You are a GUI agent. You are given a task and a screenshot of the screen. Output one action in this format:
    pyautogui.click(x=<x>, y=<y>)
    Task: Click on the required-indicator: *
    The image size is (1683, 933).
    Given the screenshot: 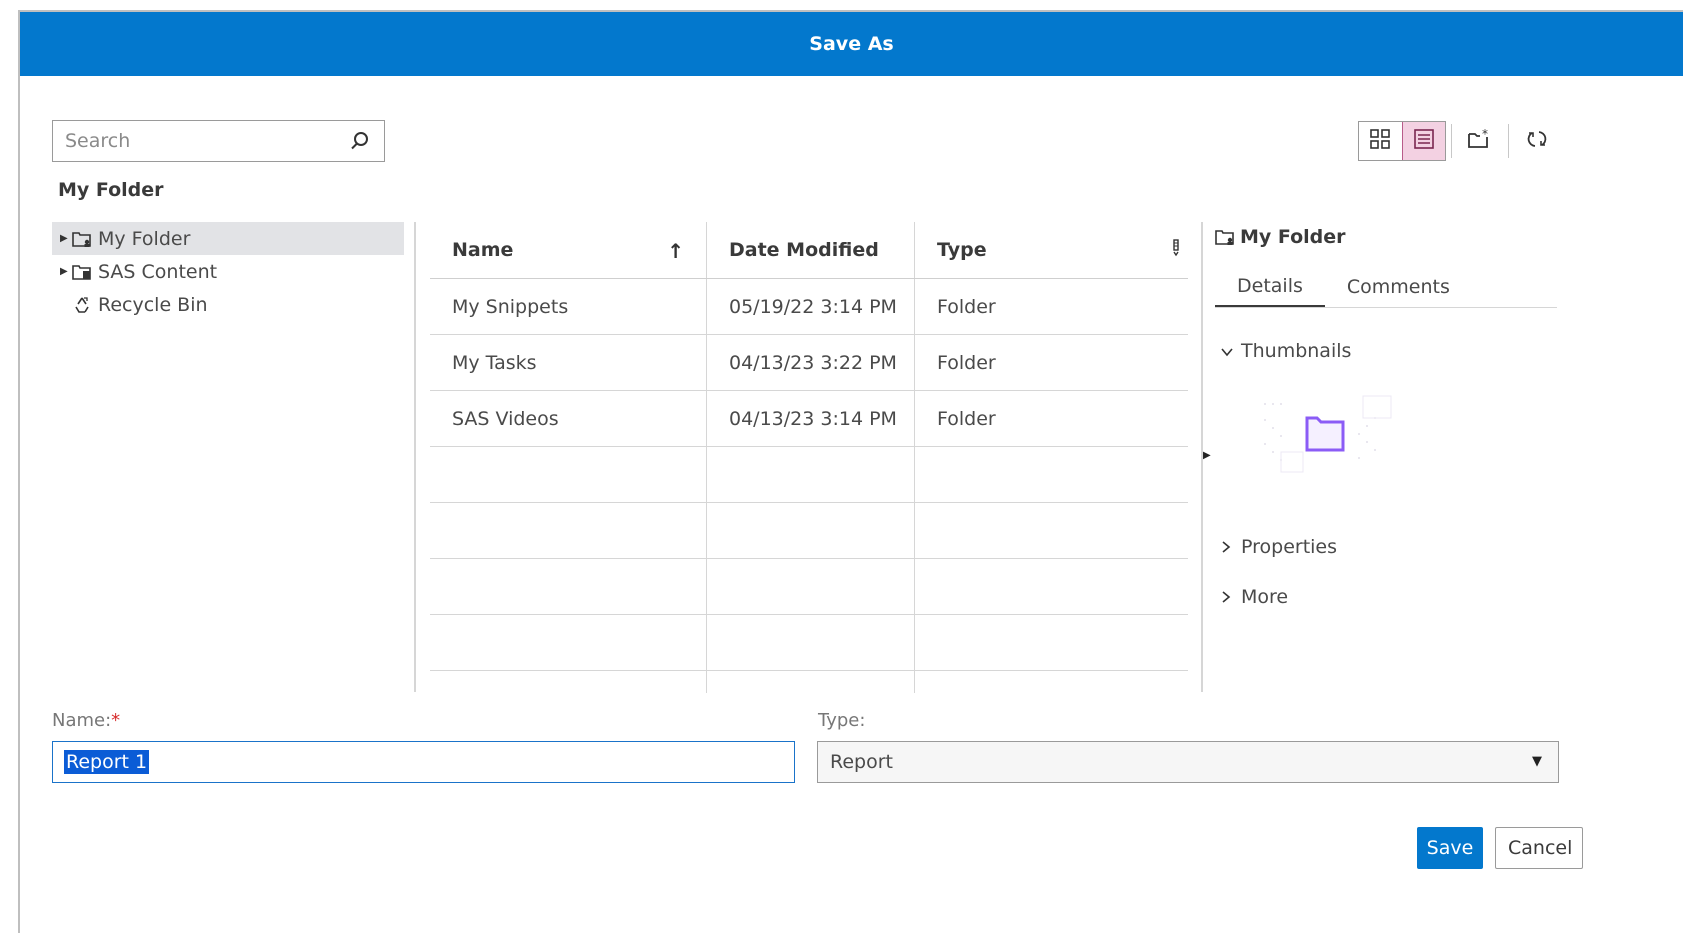 What is the action you would take?
    pyautogui.click(x=116, y=720)
    